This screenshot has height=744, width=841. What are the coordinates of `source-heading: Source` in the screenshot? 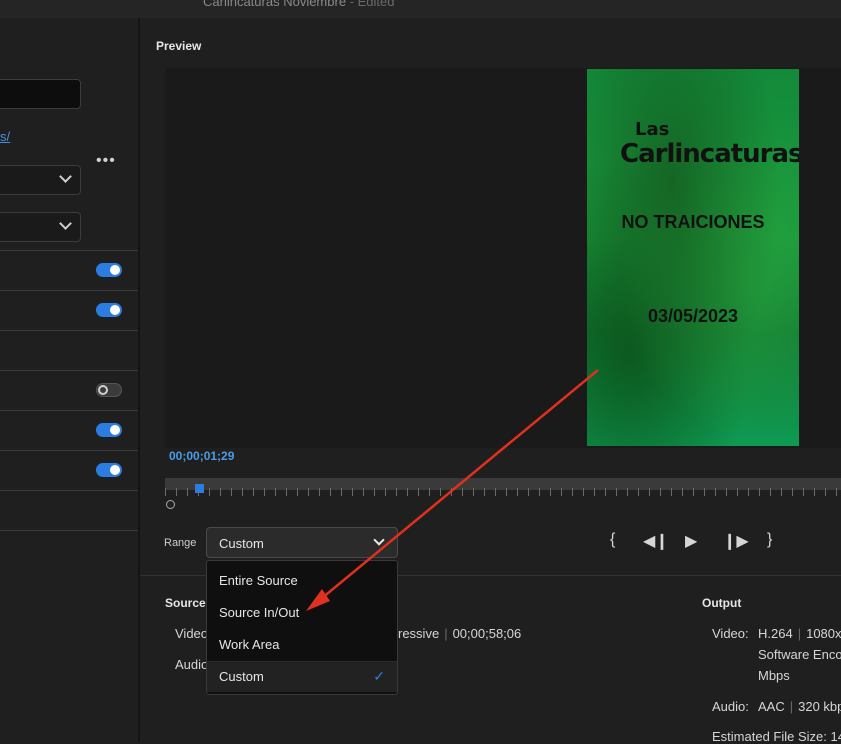 It's located at (185, 603).